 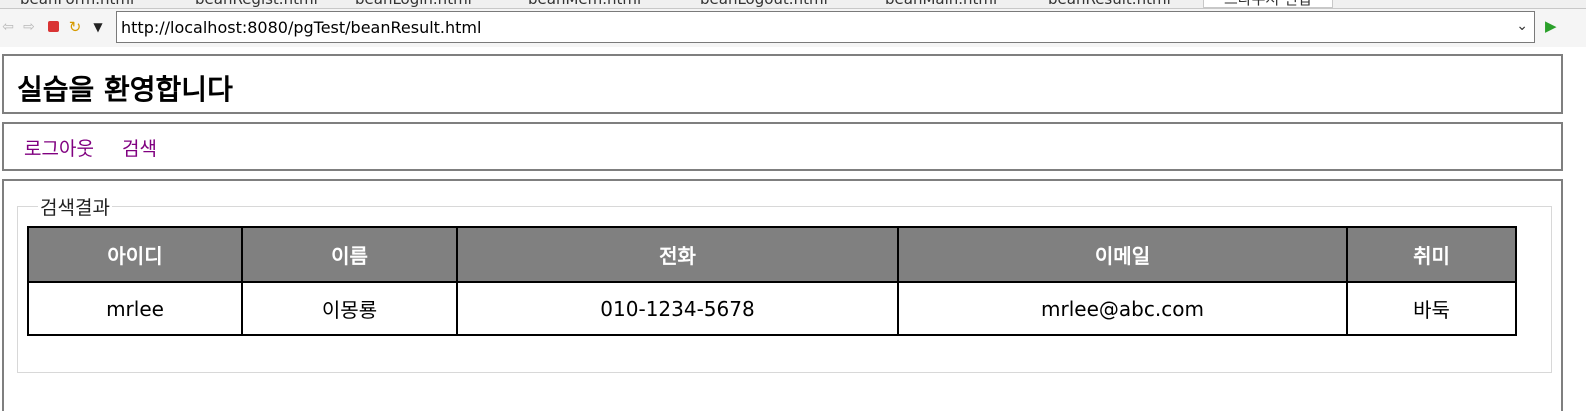 What do you see at coordinates (139, 147) in the screenshot?
I see `search-link: 검색` at bounding box center [139, 147].